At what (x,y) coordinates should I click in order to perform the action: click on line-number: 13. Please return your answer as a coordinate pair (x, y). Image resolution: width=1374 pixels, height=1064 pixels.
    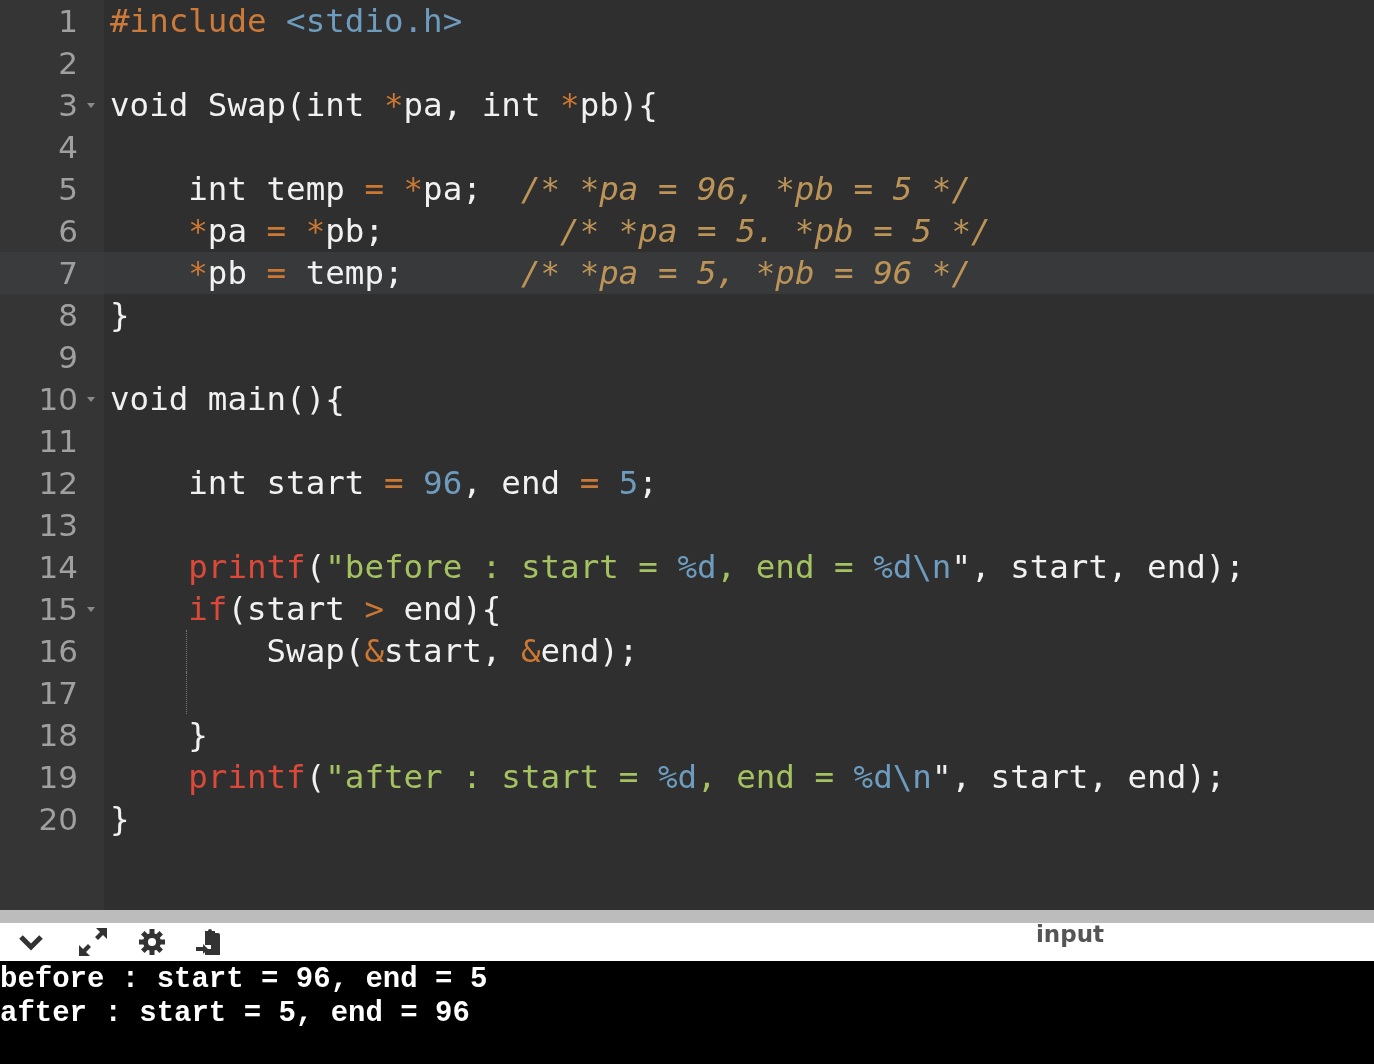
    Looking at the image, I should click on (57, 525).